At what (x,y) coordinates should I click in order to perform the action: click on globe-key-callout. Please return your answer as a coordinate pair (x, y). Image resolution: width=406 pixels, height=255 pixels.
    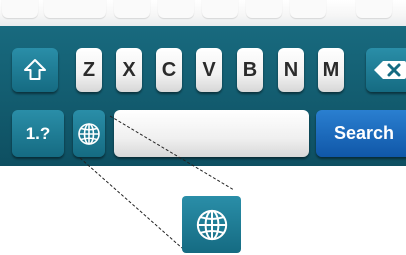
    Looking at the image, I should click on (211, 224).